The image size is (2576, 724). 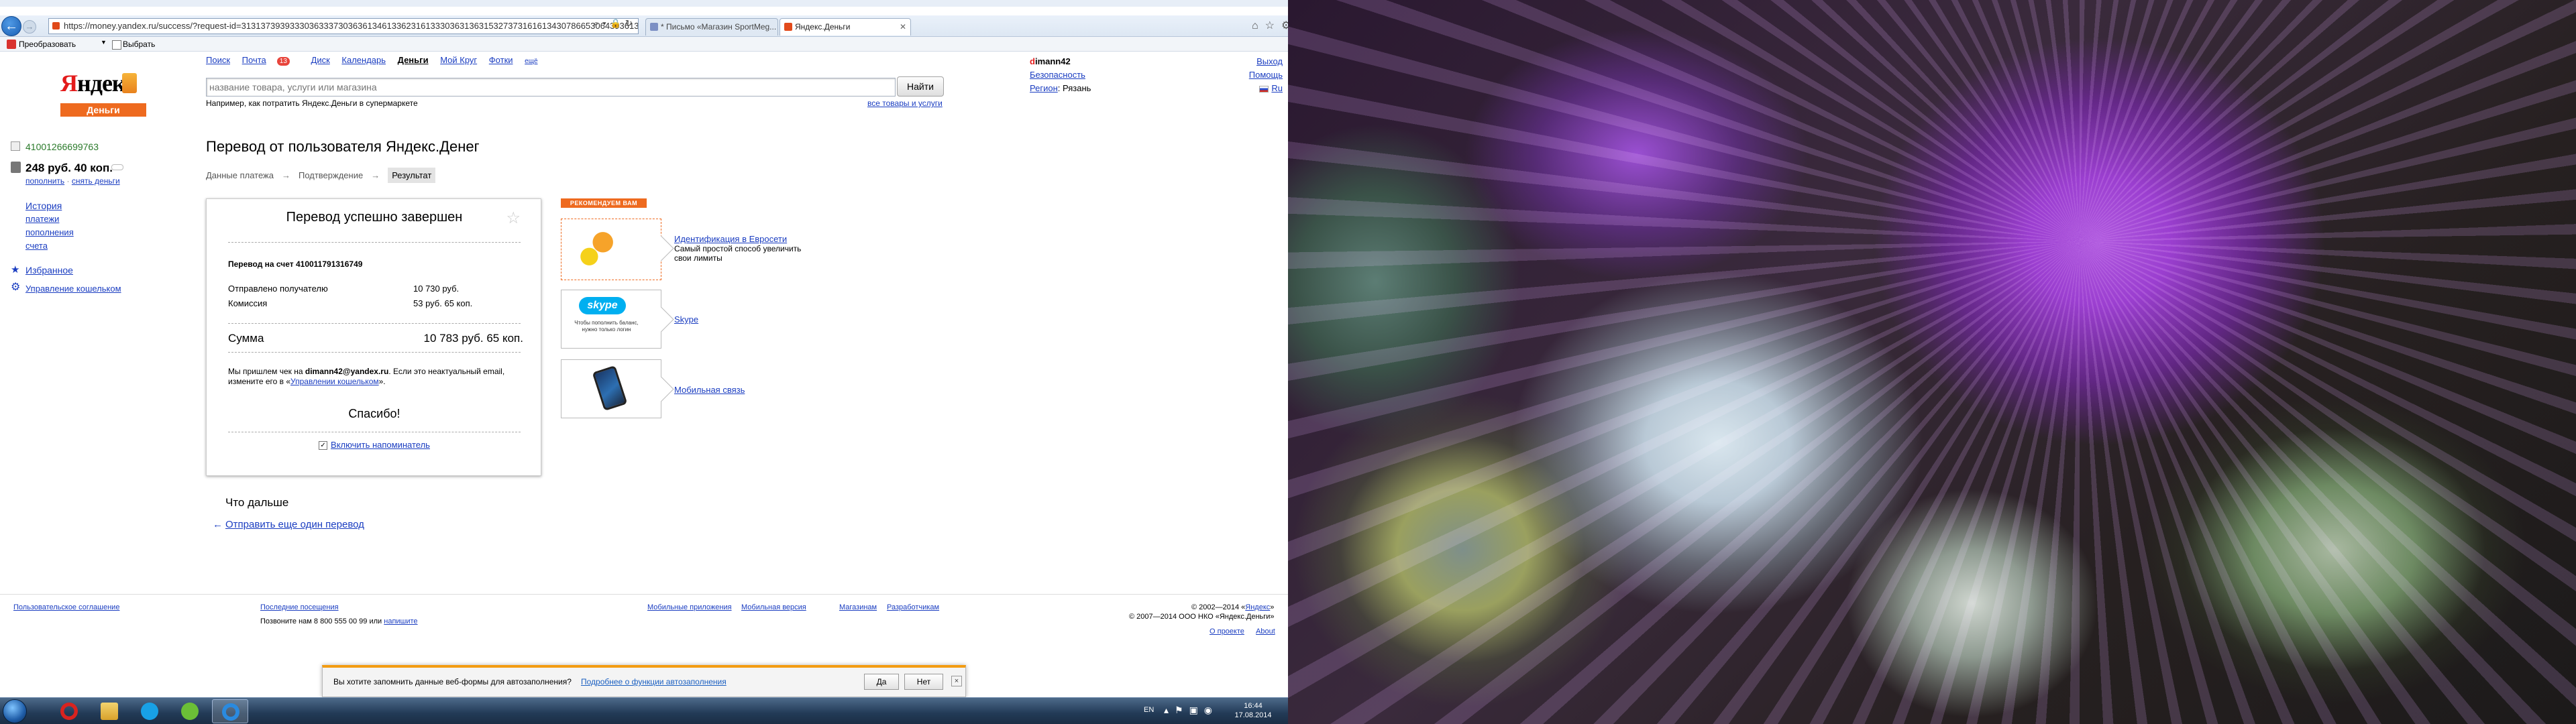 What do you see at coordinates (15, 711) in the screenshot?
I see `start-button` at bounding box center [15, 711].